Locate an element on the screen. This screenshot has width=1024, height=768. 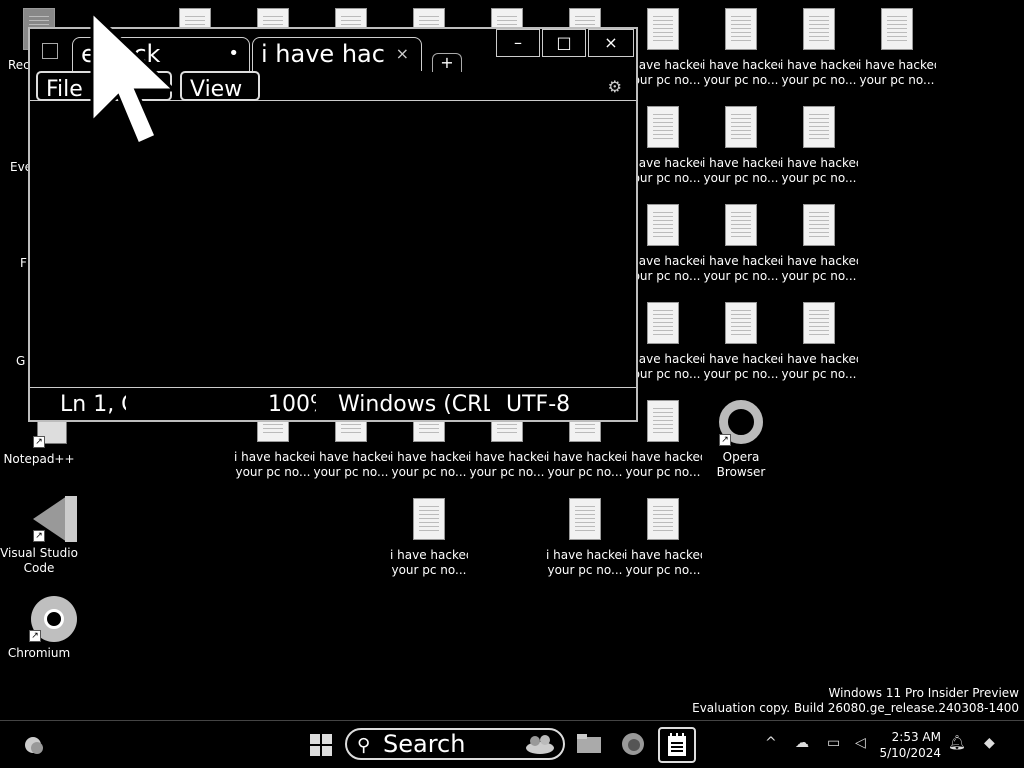
taskbar: ⚲ Search ^ ☁ ▭ ◁ 2:53 AM 5/10/2024 🔔︎ ◆ is located at coordinates (512, 744).